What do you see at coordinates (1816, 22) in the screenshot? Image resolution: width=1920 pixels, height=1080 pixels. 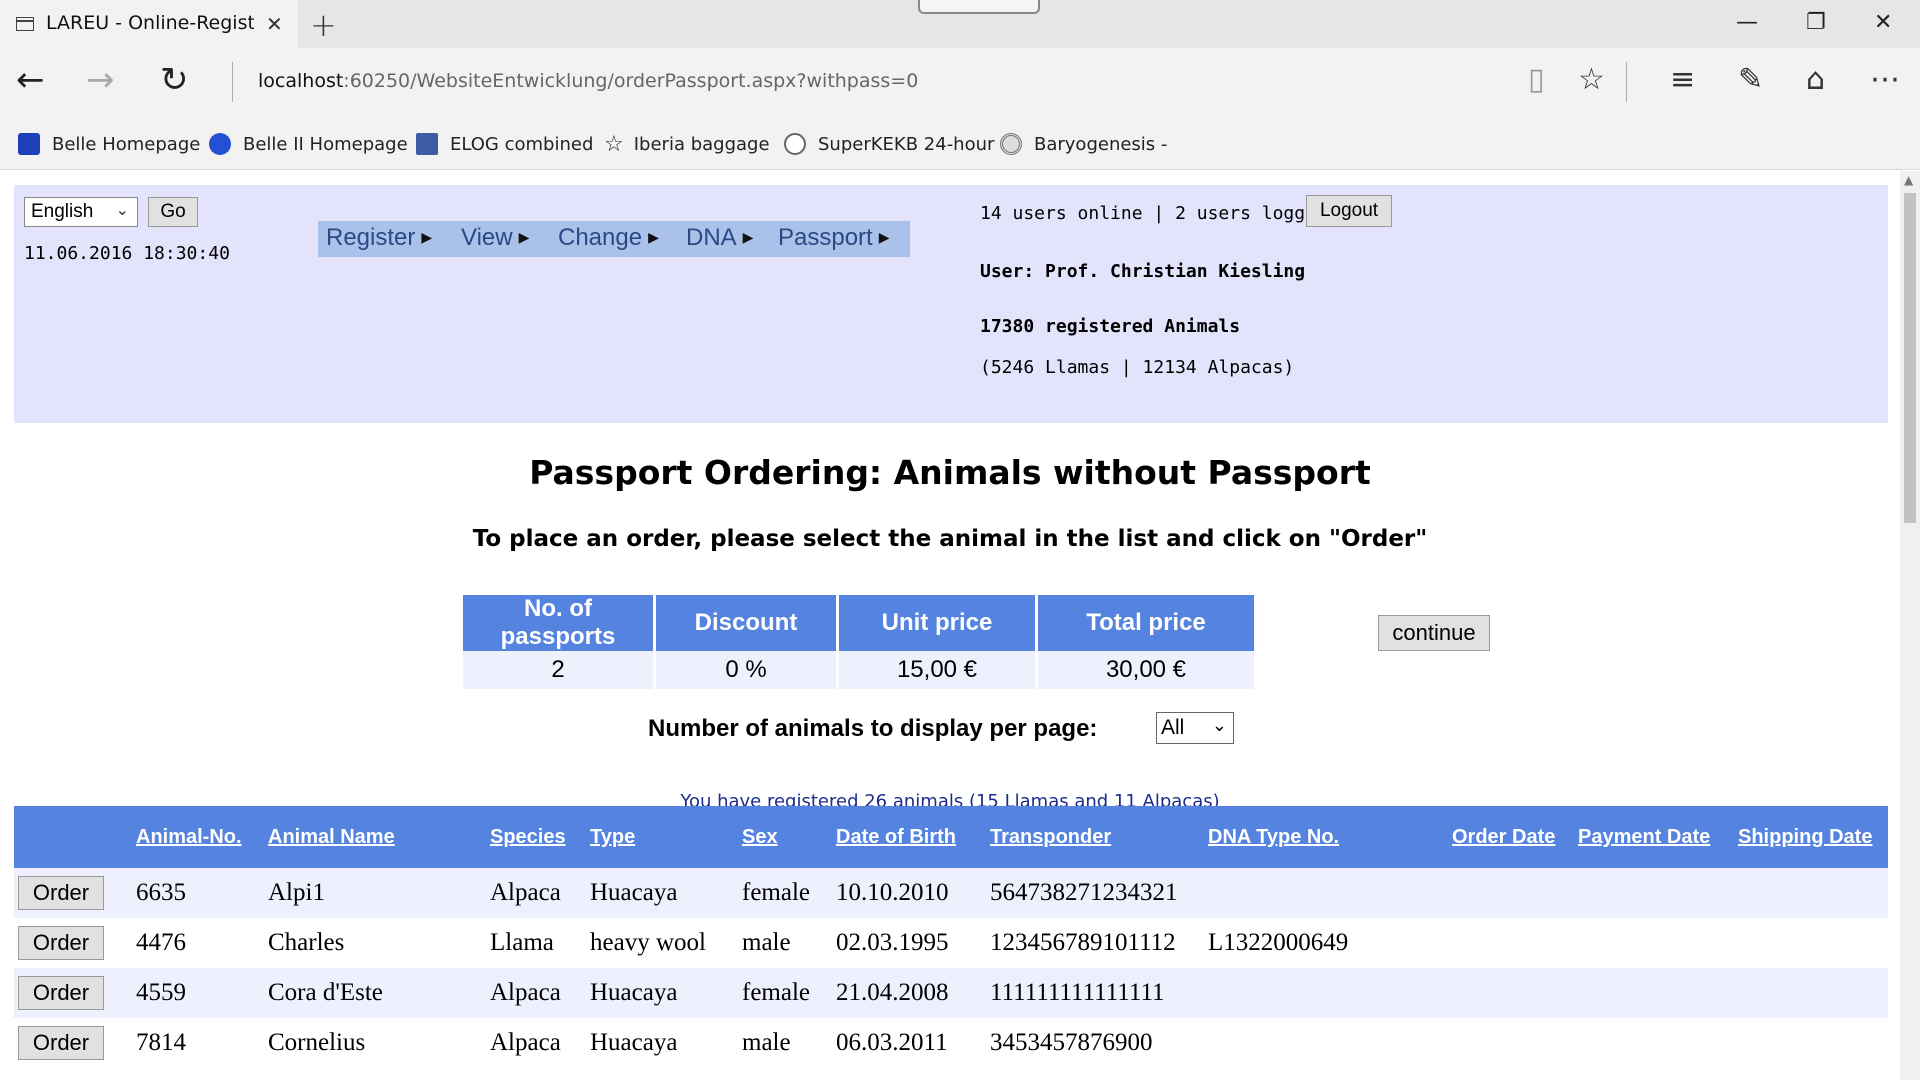 I see `restore-icon: ❐` at bounding box center [1816, 22].